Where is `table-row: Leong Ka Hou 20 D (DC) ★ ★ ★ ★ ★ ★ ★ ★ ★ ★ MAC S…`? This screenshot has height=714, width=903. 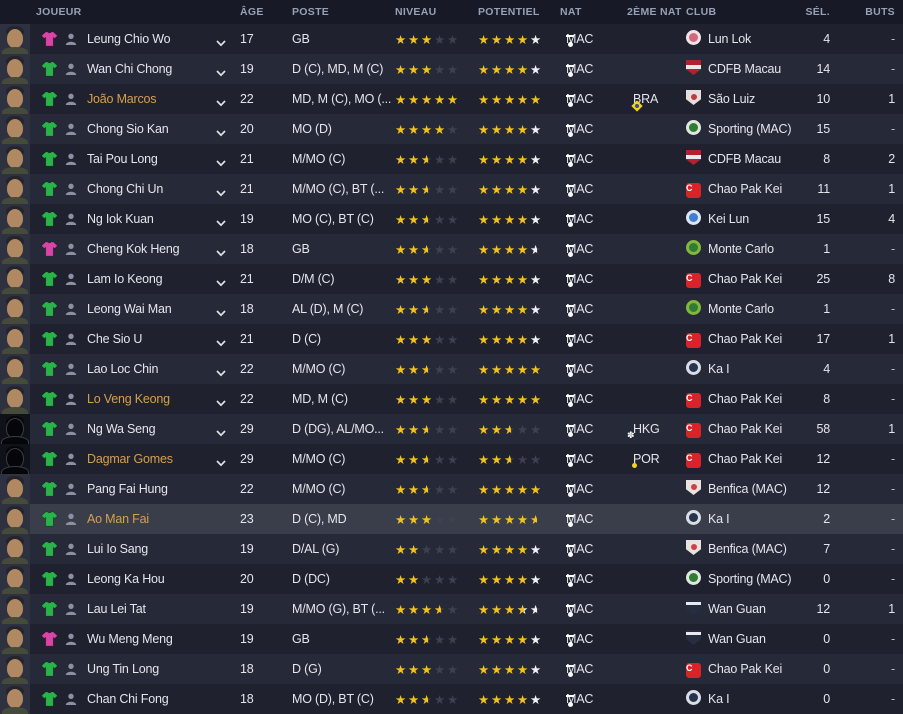
table-row: Leong Ka Hou 20 D (DC) ★ ★ ★ ★ ★ ★ ★ ★ ★ ★ MAC S… is located at coordinates (451, 579).